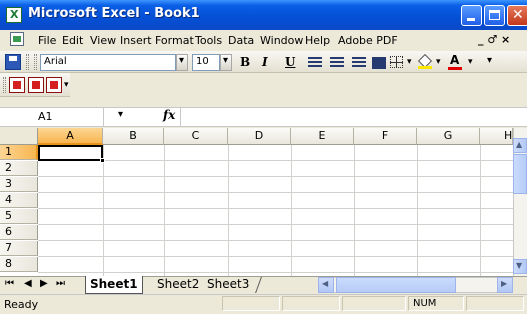 The height and width of the screenshot is (314, 527). Describe the element at coordinates (13, 62) in the screenshot. I see `save-icon` at that location.